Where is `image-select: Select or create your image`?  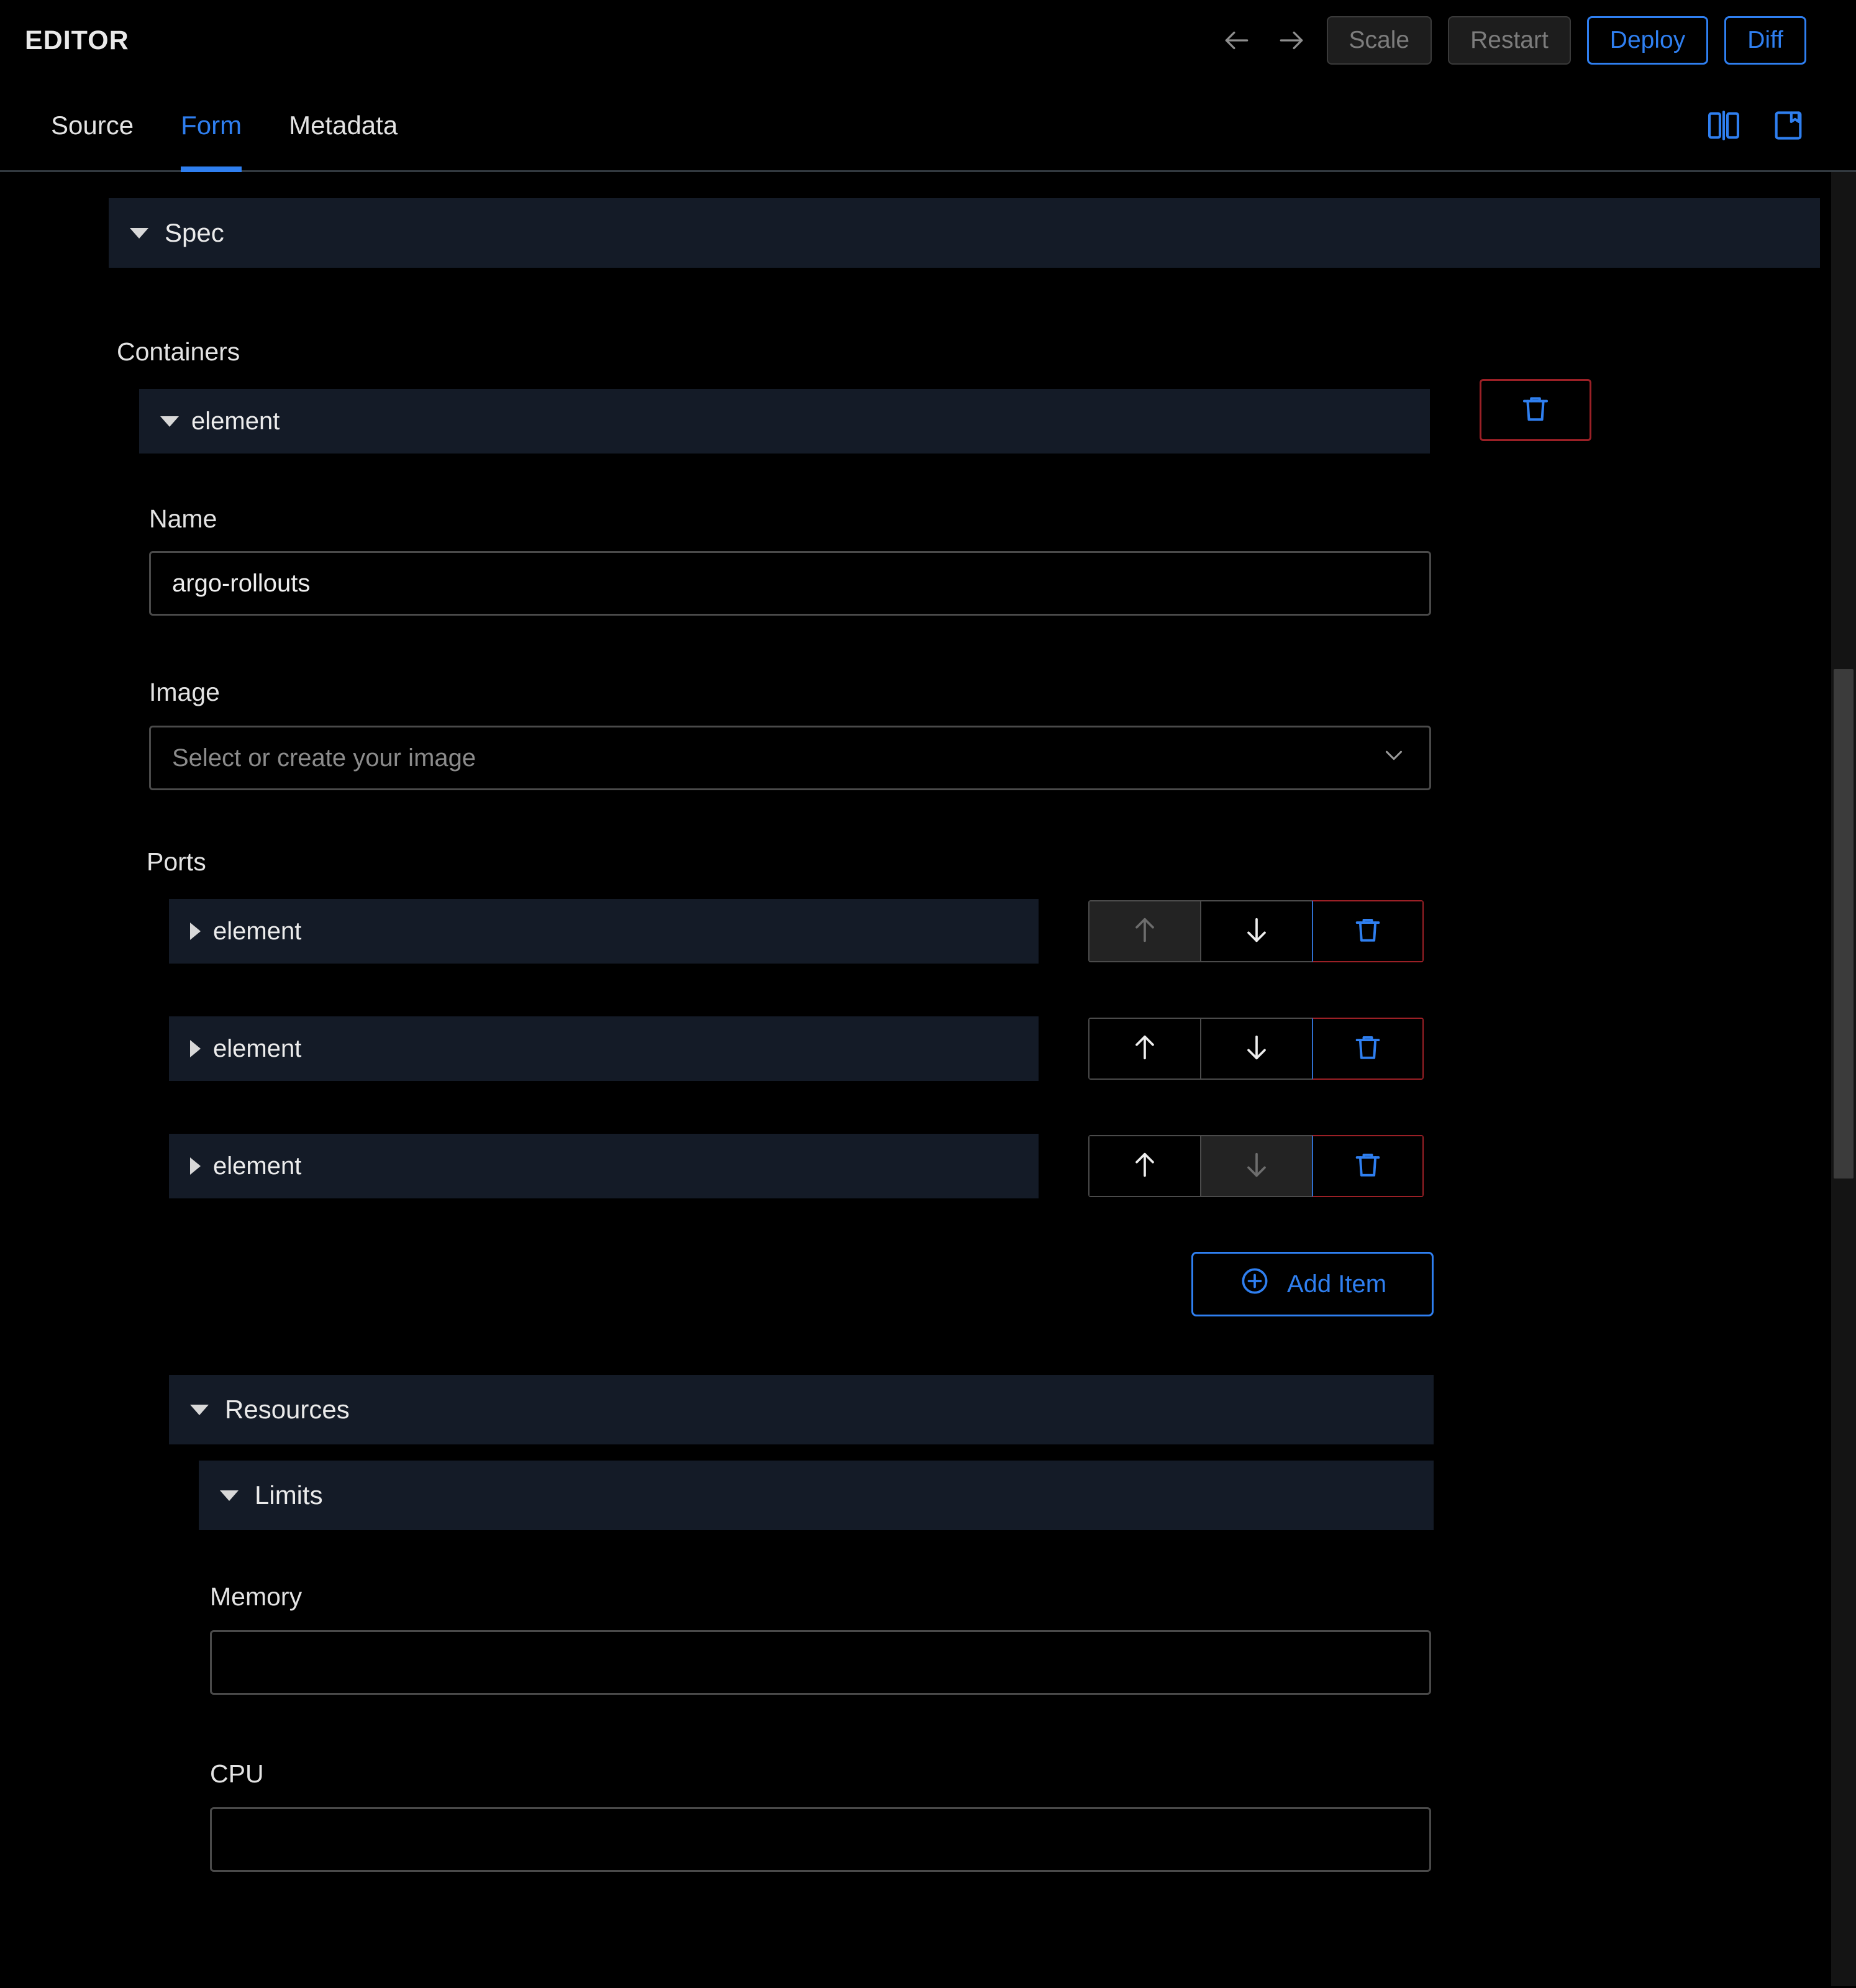 image-select: Select or create your image is located at coordinates (790, 758).